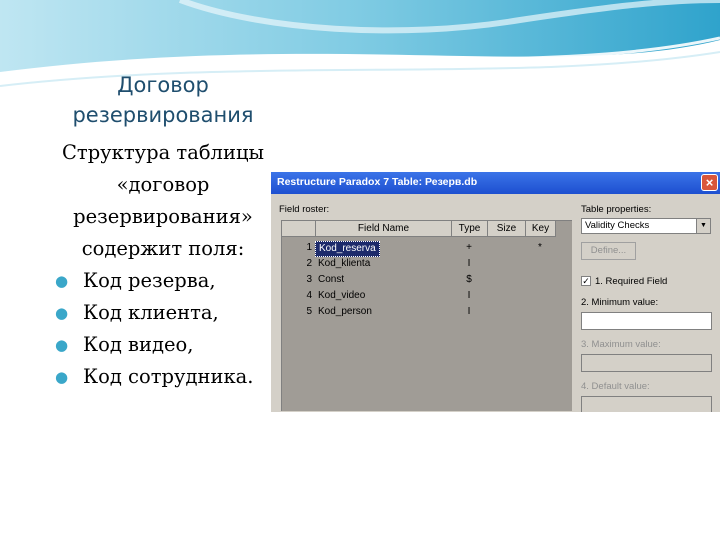 This screenshot has height=540, width=720. What do you see at coordinates (163, 216) in the screenshot?
I see `body-line: резервирования»` at bounding box center [163, 216].